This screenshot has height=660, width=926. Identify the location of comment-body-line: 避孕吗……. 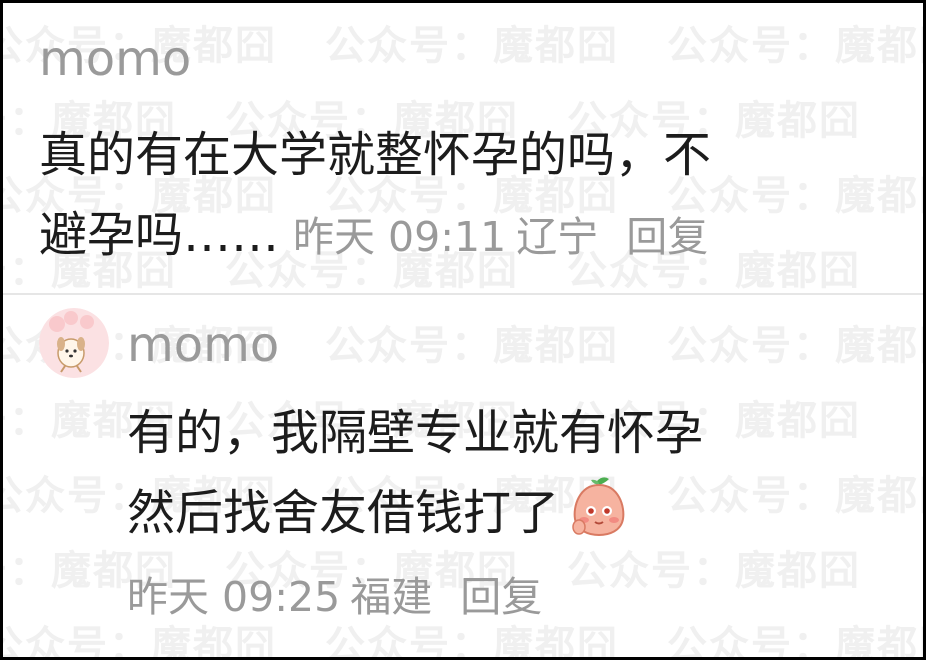
(159, 235).